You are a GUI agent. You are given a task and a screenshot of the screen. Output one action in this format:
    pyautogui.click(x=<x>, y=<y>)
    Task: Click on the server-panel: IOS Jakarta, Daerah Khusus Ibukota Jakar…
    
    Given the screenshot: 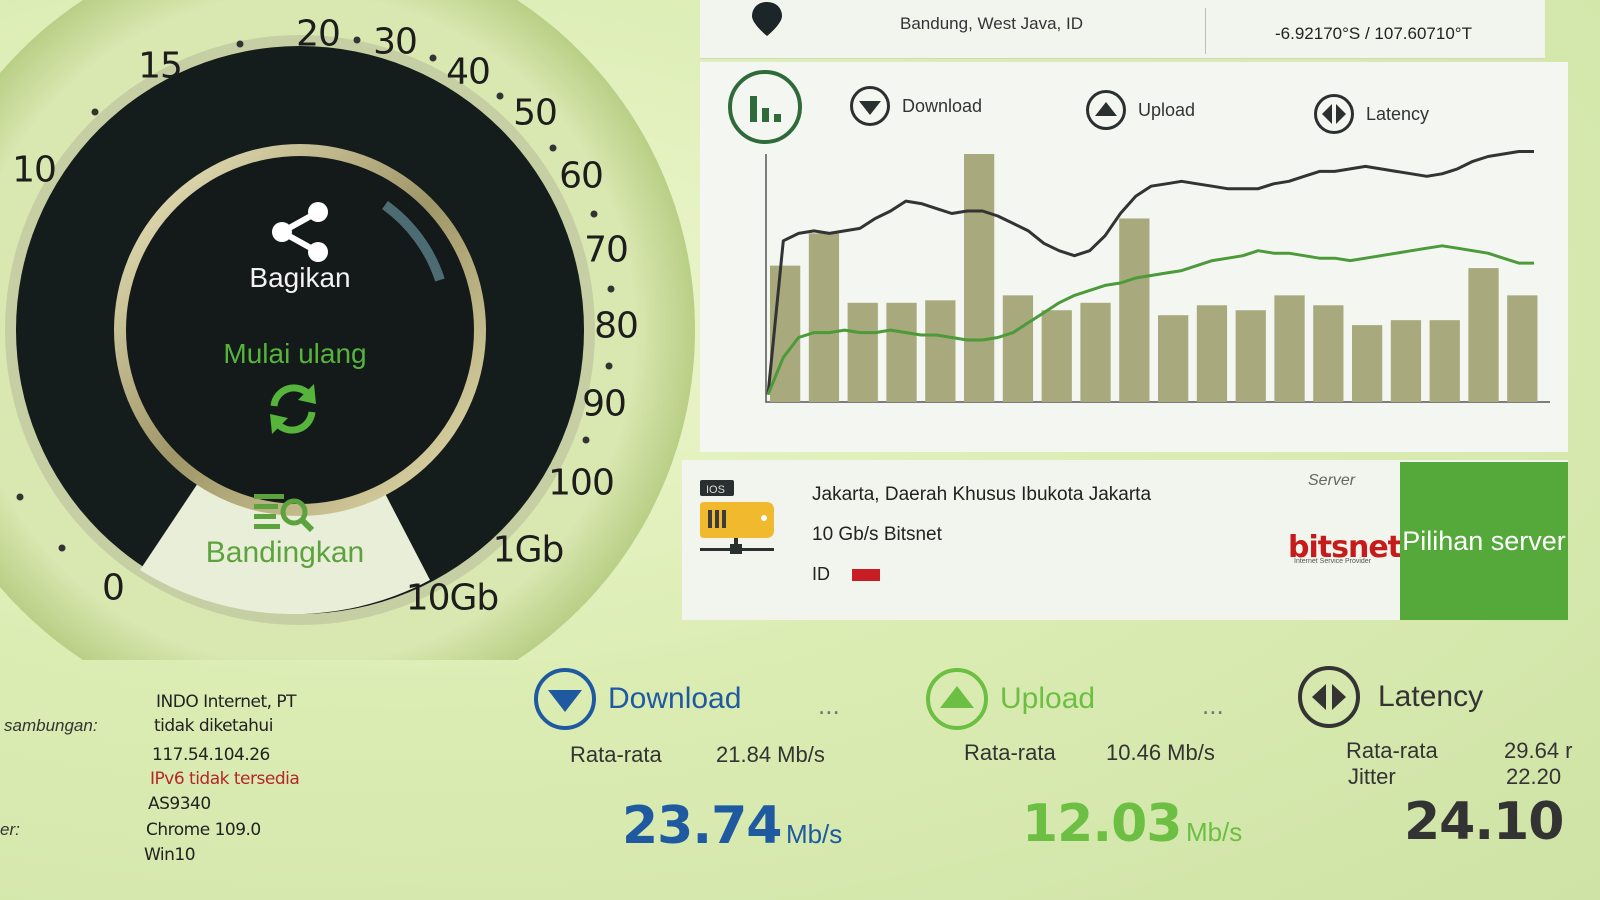 What is the action you would take?
    pyautogui.click(x=1125, y=540)
    